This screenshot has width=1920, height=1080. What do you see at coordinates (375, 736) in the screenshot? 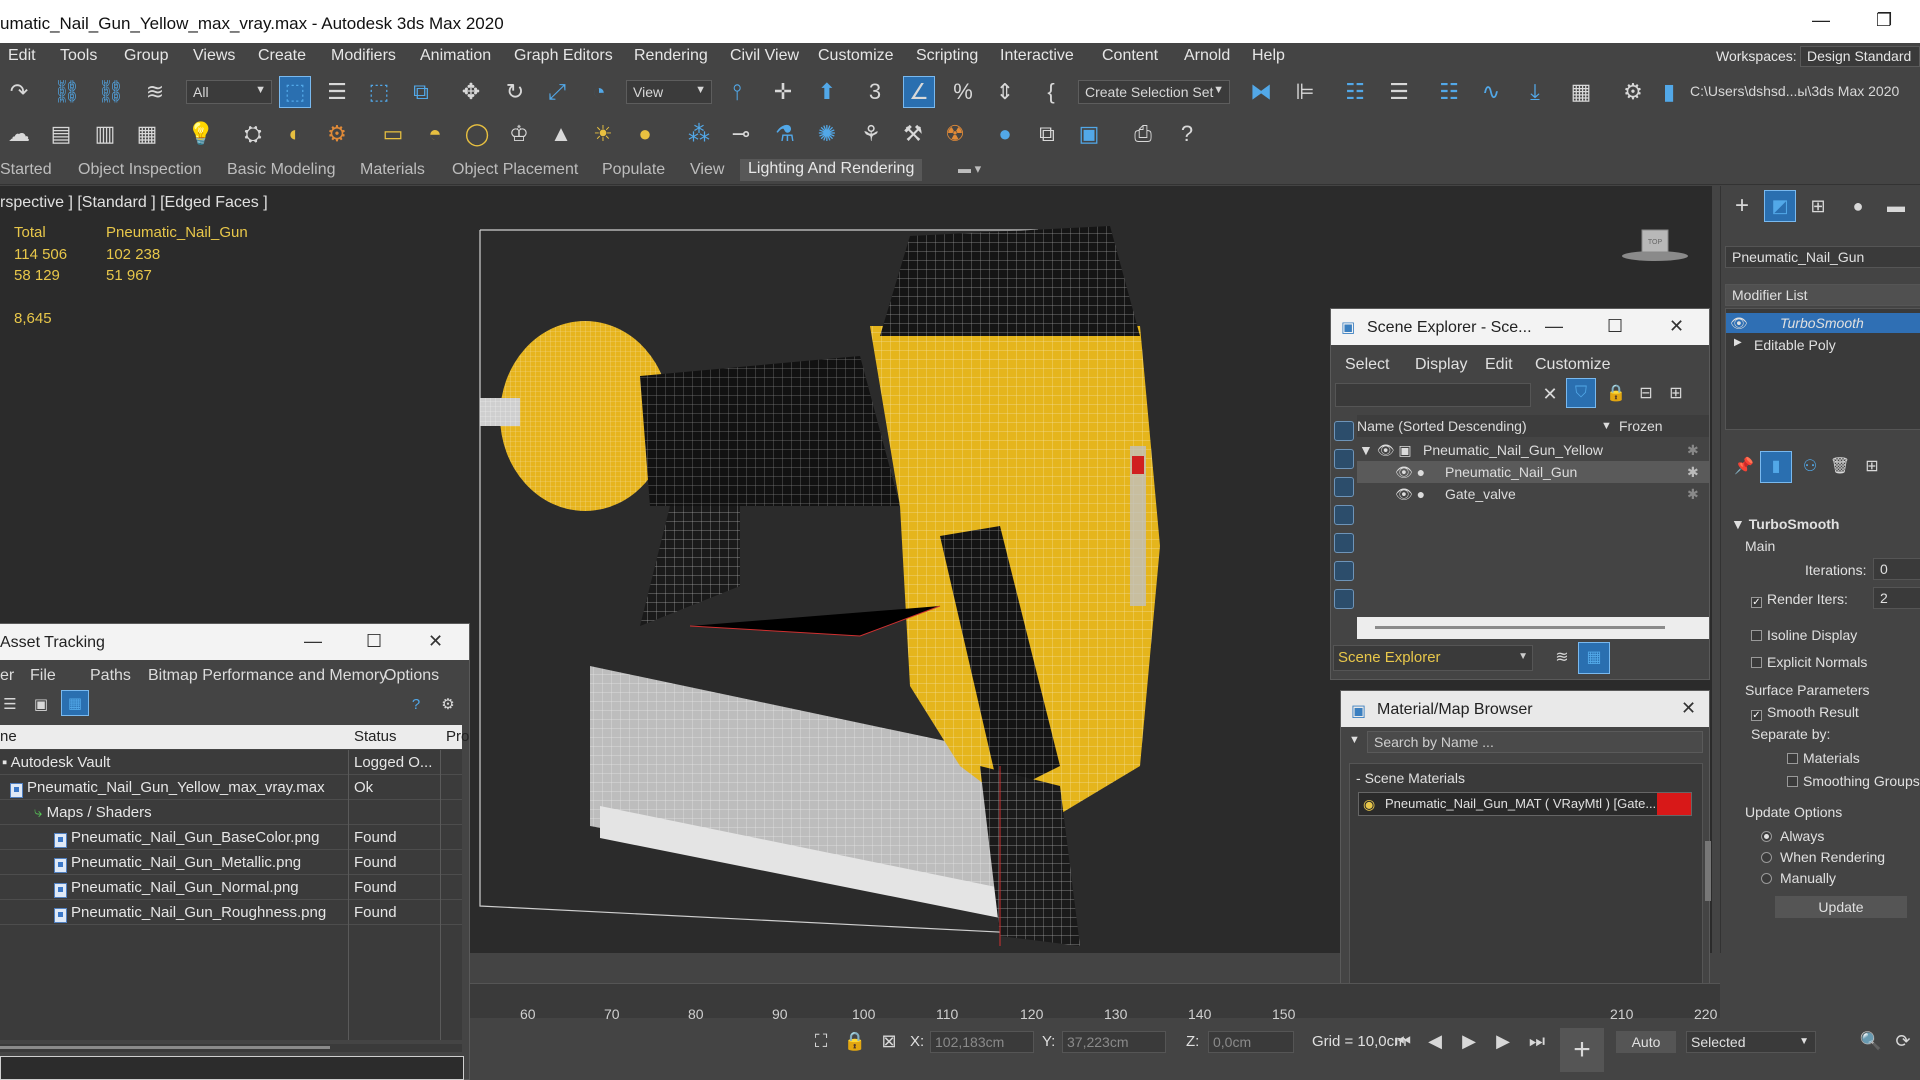
I see `col-status: Status` at bounding box center [375, 736].